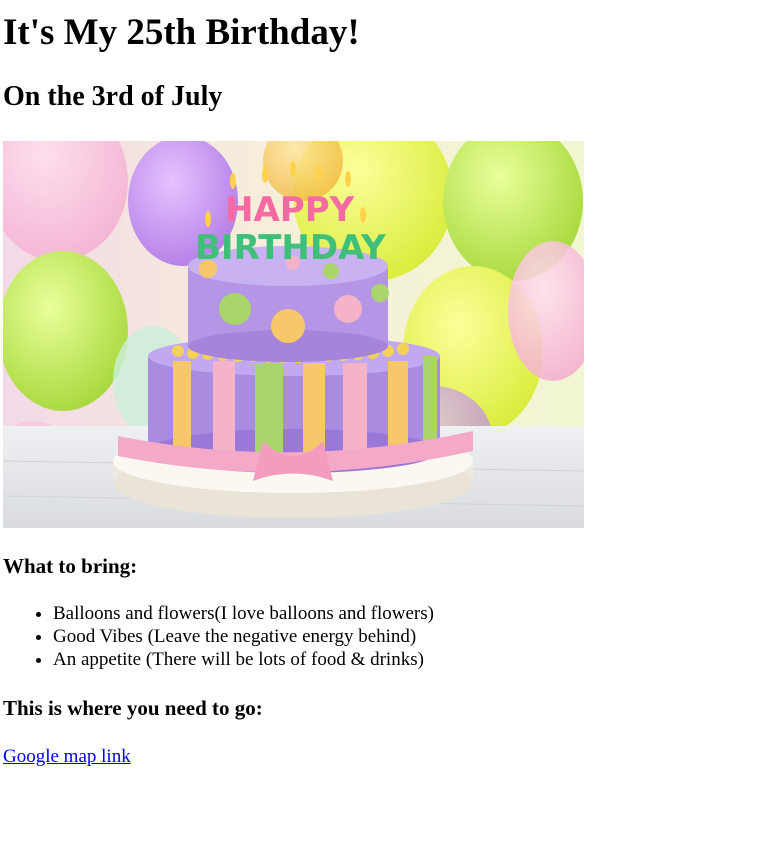 The image size is (764, 862). I want to click on svg-text: BIRTHDAY, so click(290, 248).